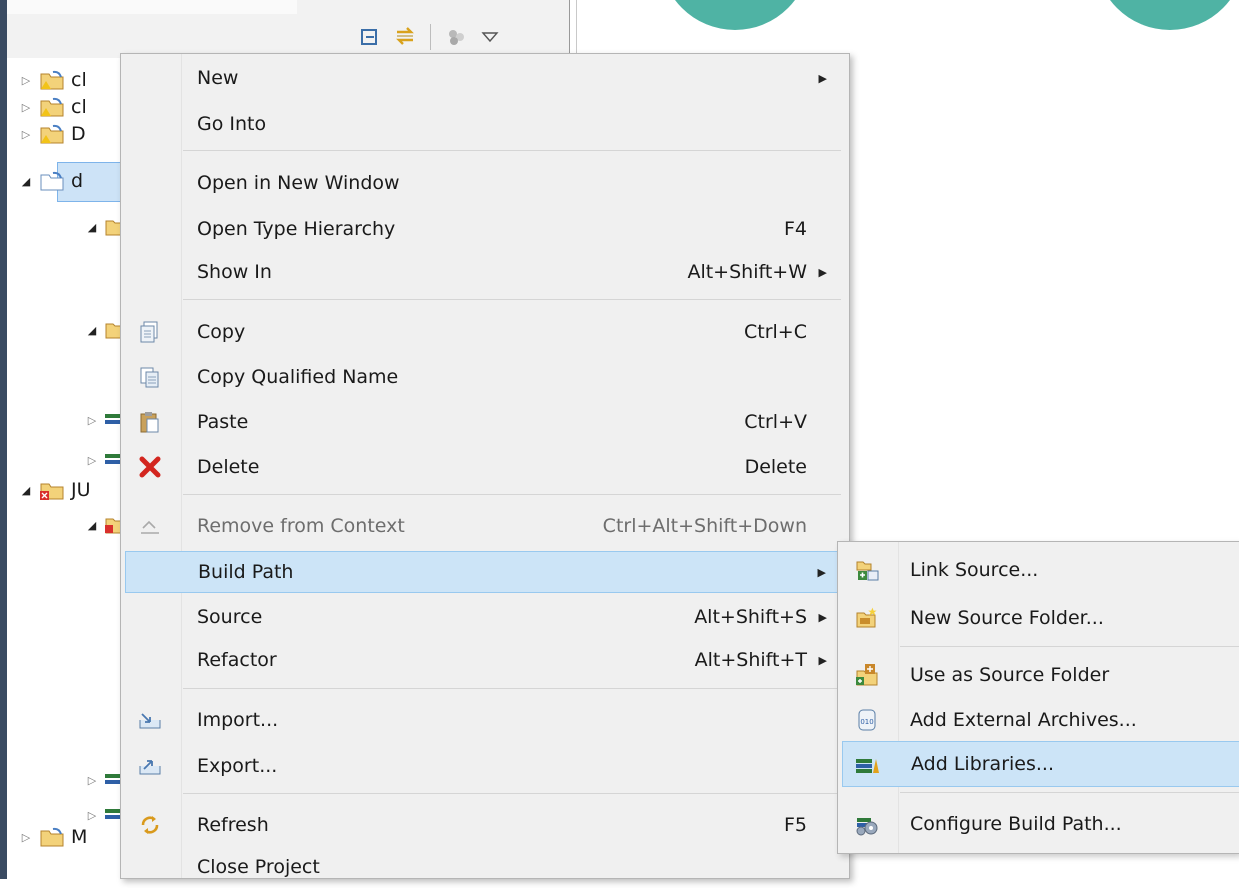  Describe the element at coordinates (795, 229) in the screenshot. I see `menu-item-shortcut: F4` at that location.